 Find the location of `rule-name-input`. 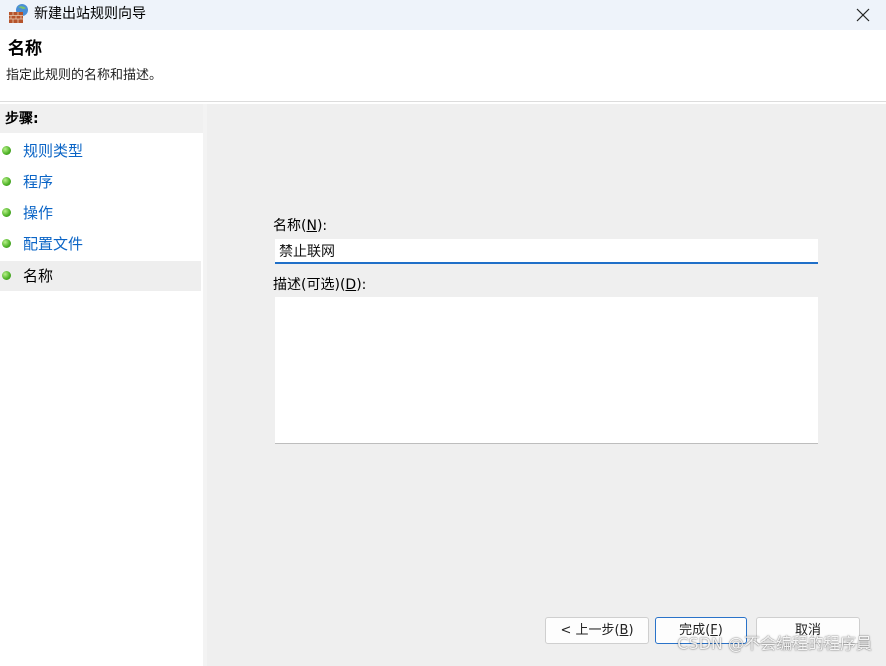

rule-name-input is located at coordinates (546, 251).